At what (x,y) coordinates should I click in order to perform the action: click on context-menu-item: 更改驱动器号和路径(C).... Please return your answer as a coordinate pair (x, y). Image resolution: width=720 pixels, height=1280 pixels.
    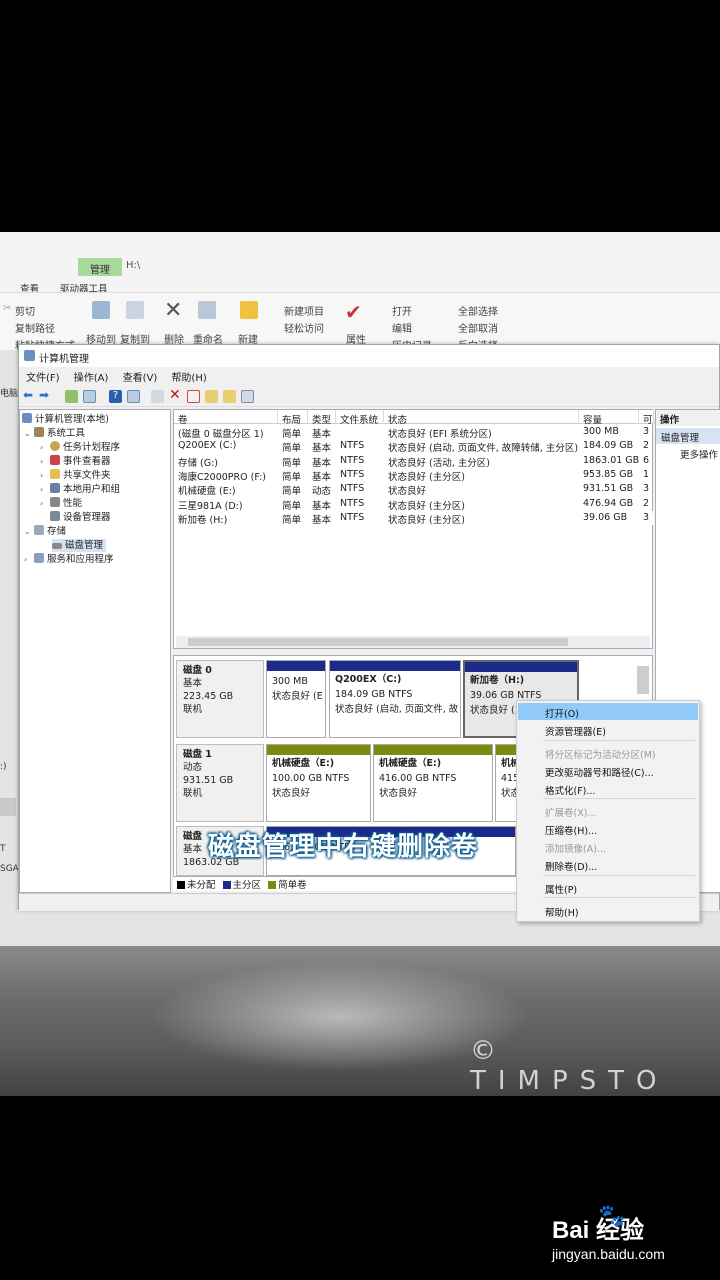
    Looking at the image, I should click on (608, 770).